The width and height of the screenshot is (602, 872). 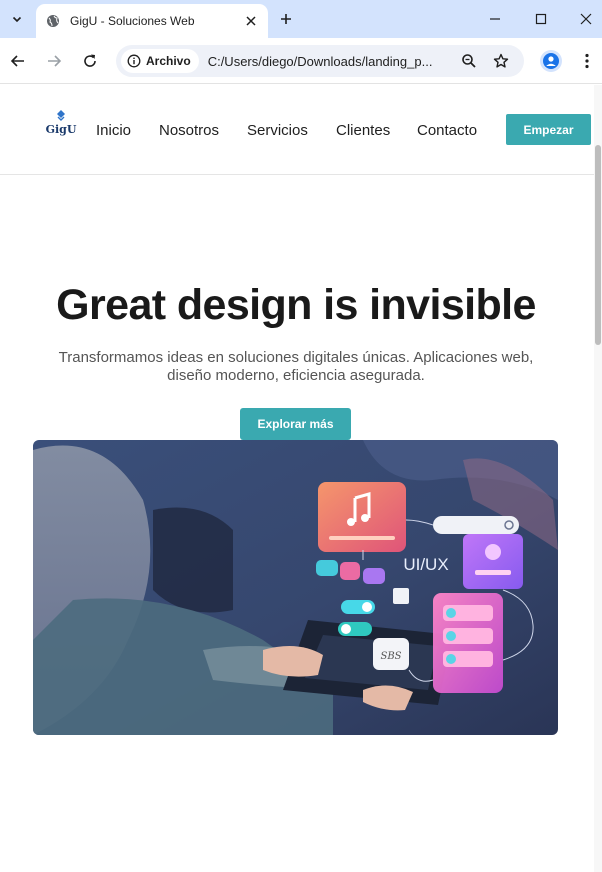 I want to click on nav-link-clientes: Clientes, so click(x=363, y=130).